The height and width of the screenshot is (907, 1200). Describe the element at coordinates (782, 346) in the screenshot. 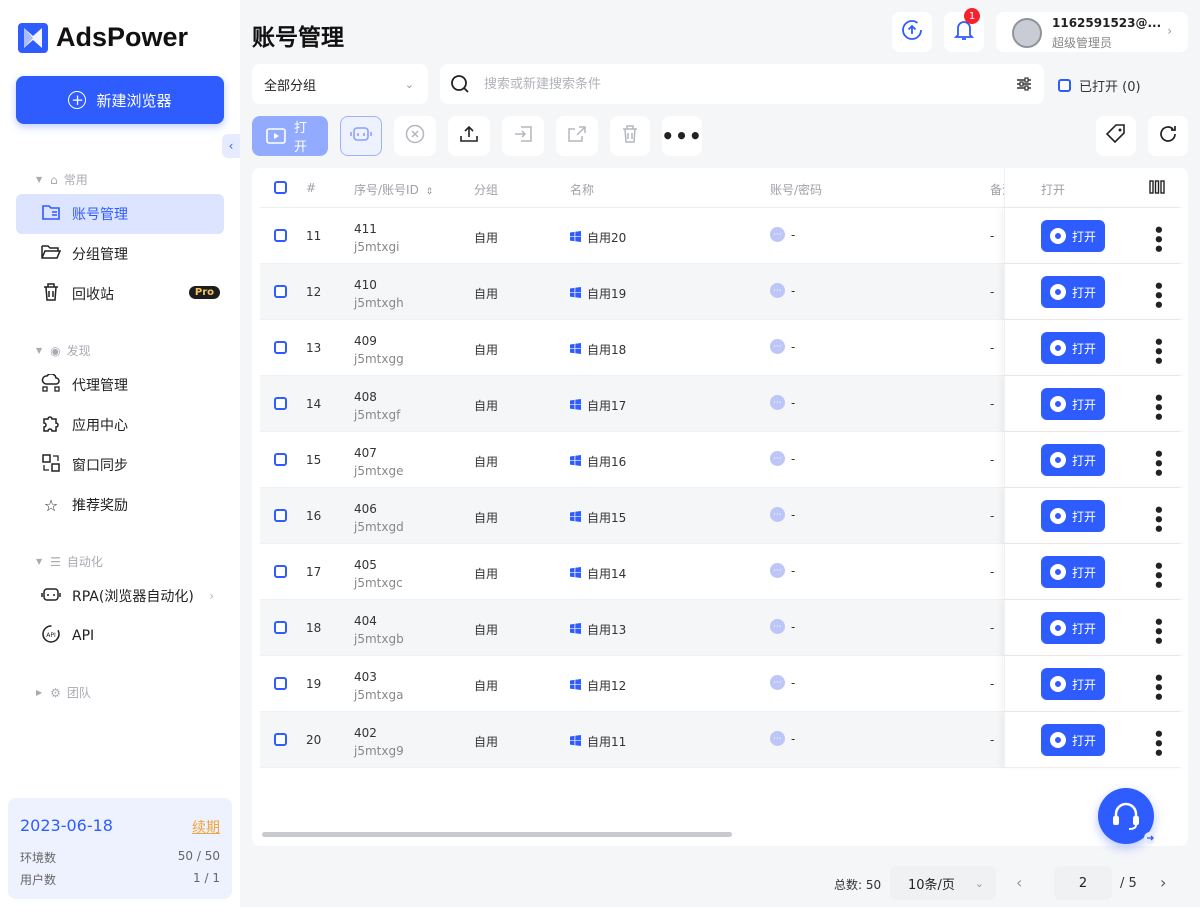

I see `row-account: ··· -` at that location.